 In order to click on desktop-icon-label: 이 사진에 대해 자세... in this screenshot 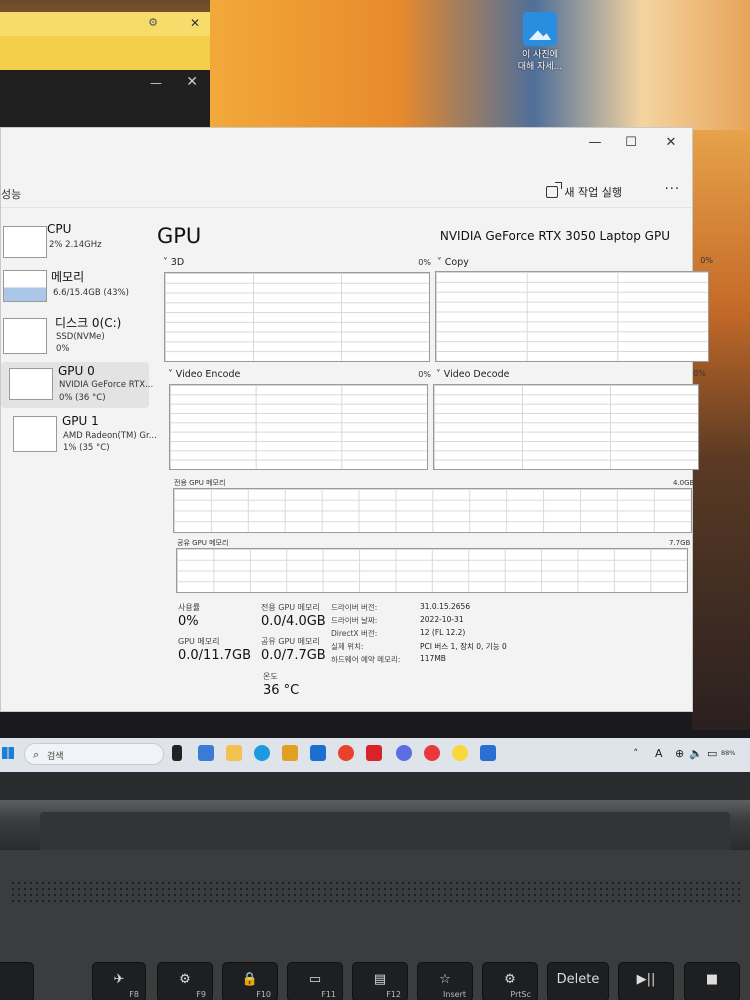, I will do `click(540, 61)`.